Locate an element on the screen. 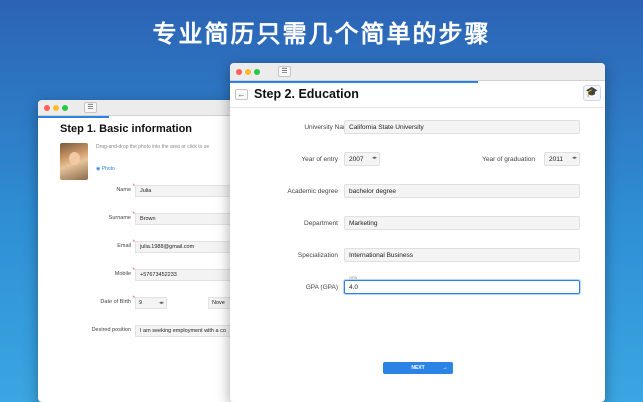 Image resolution: width=643 pixels, height=402 pixels. name-row: Name * Julia is located at coordinates (148, 190).